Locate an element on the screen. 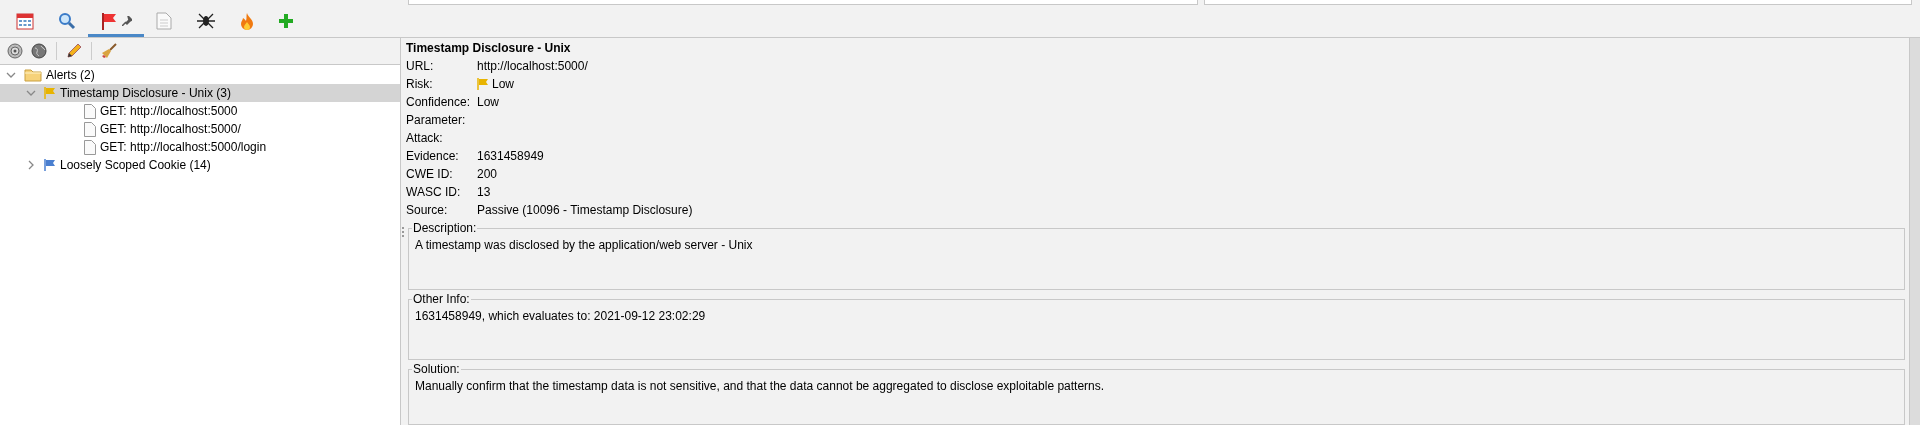  tree-label: Alerts (2) is located at coordinates (70, 75).